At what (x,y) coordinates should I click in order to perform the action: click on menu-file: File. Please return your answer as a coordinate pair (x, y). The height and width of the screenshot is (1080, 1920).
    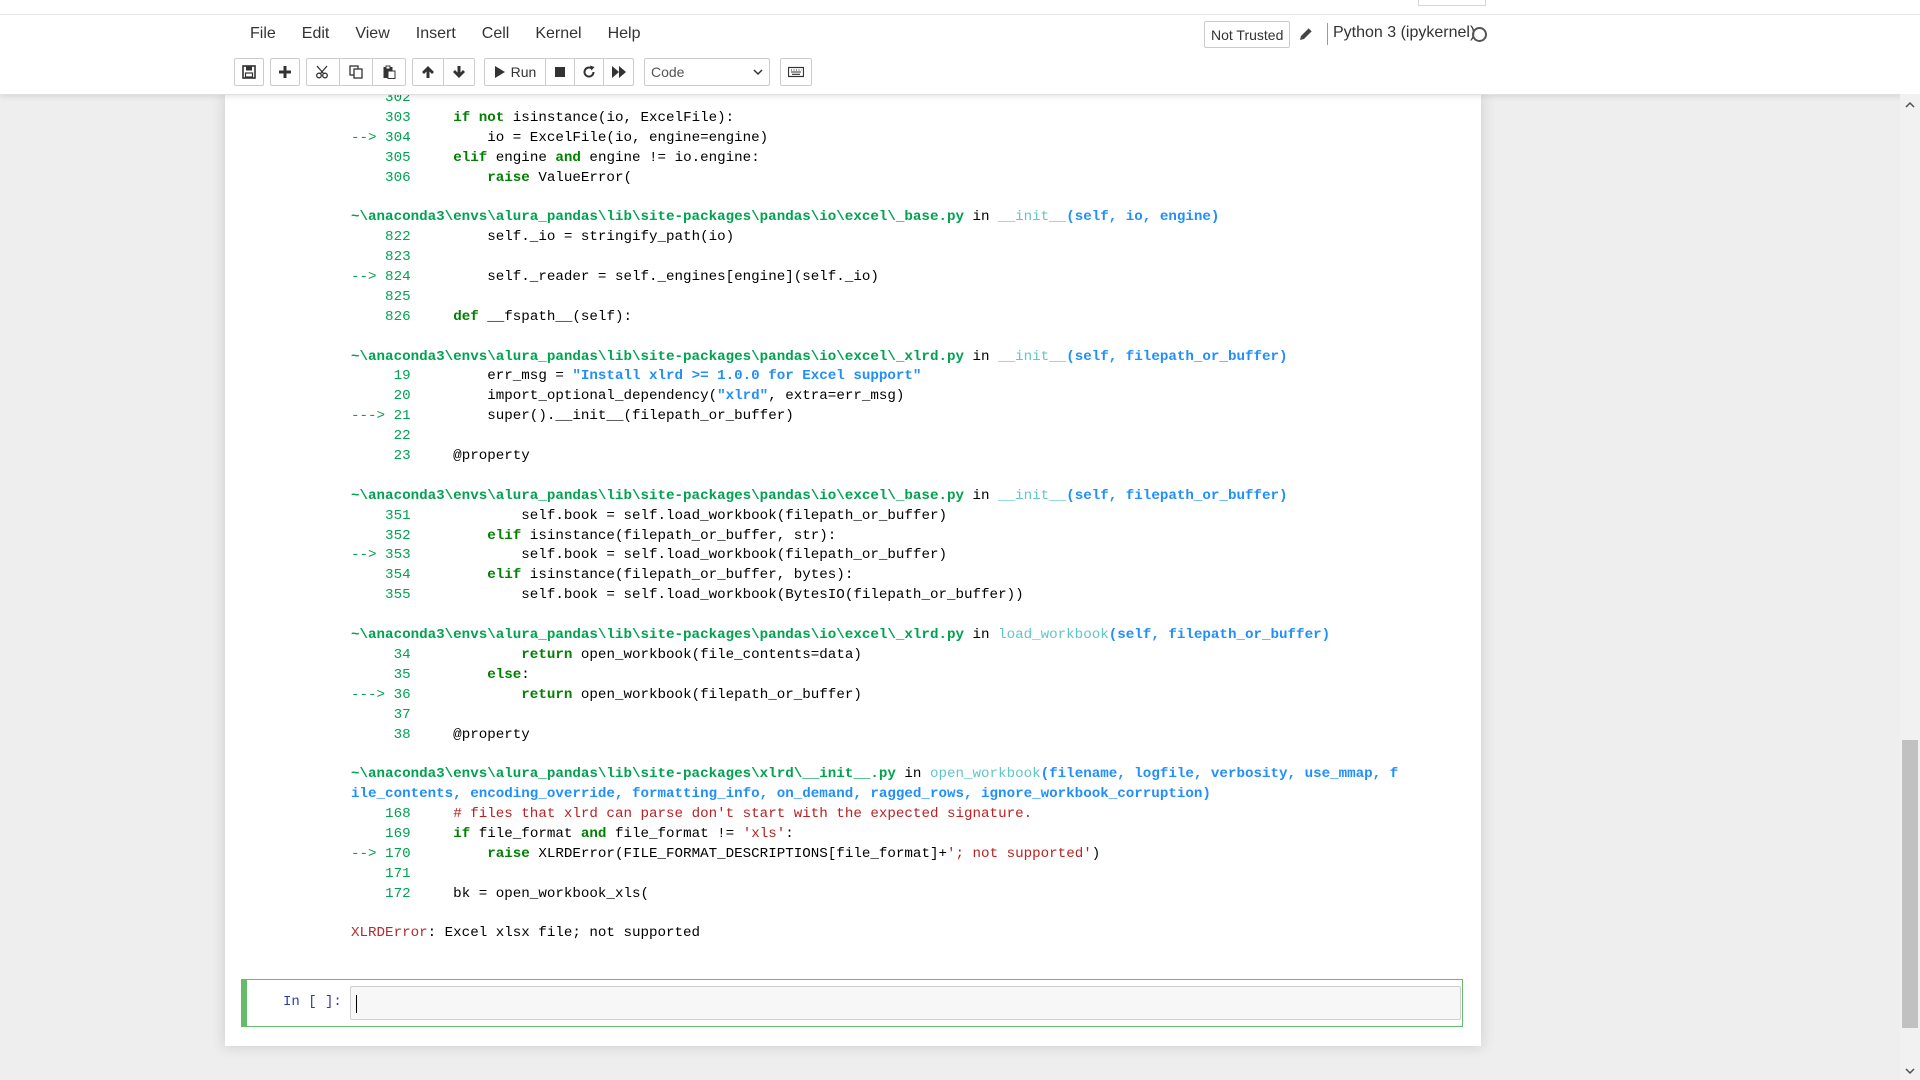
    Looking at the image, I should click on (262, 34).